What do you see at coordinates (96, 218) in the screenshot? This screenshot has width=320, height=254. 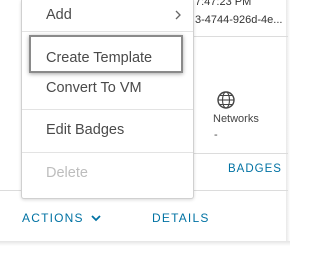 I see `chevron-down-icon` at bounding box center [96, 218].